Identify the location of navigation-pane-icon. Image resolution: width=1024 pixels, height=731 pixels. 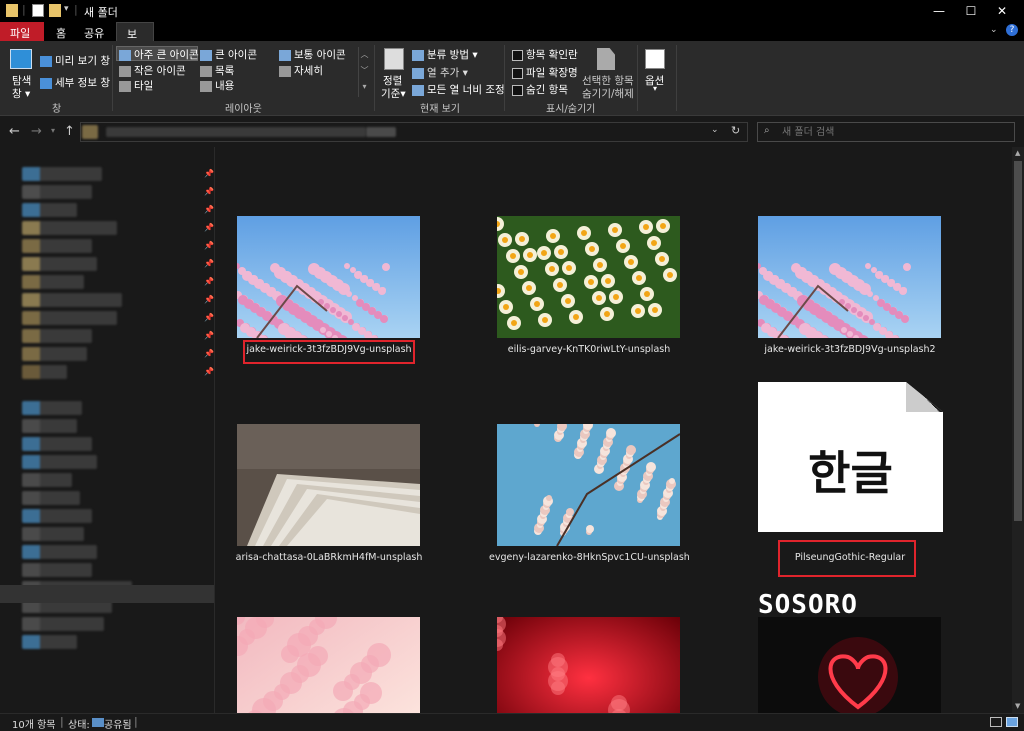
(21, 59).